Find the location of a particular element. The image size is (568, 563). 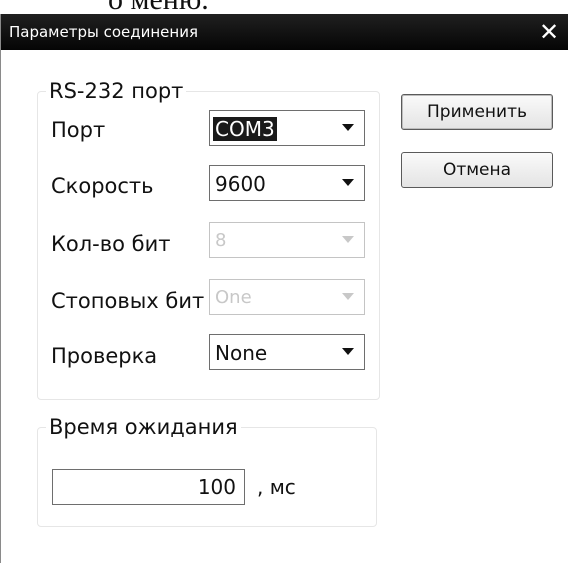

data-bits-select: 8 is located at coordinates (287, 240).